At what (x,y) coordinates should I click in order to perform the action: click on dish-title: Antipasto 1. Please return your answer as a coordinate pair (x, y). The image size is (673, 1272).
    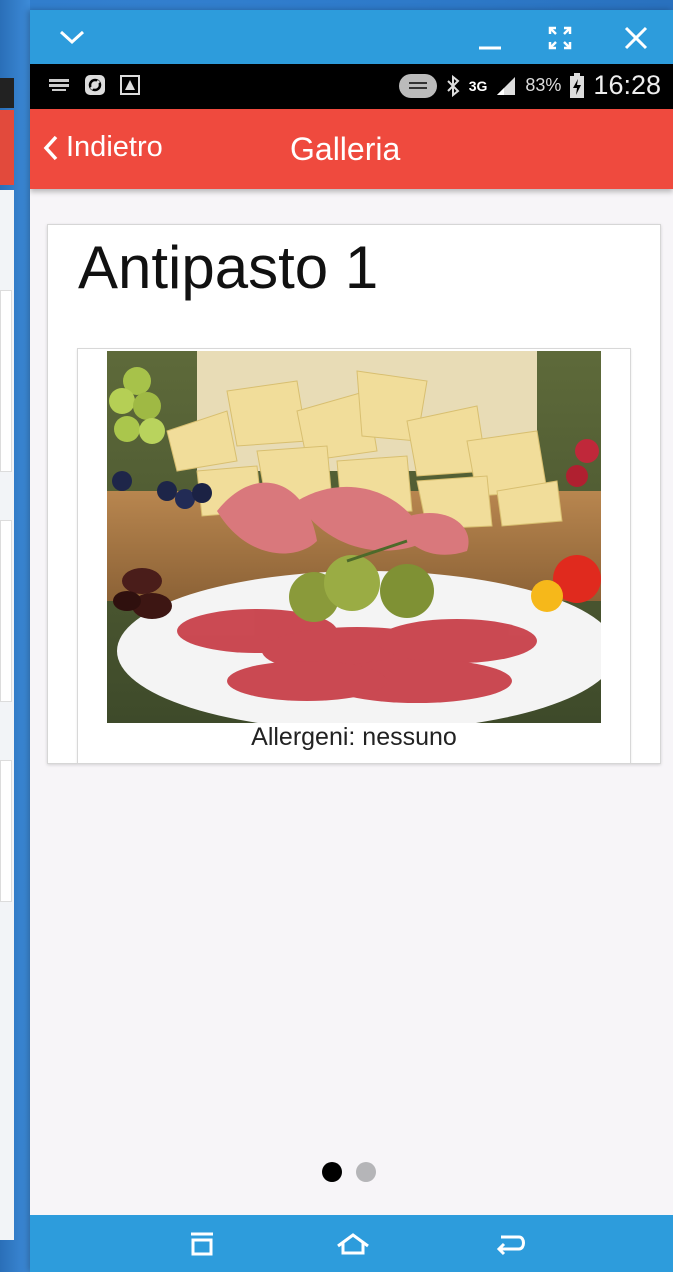
    Looking at the image, I should click on (228, 267).